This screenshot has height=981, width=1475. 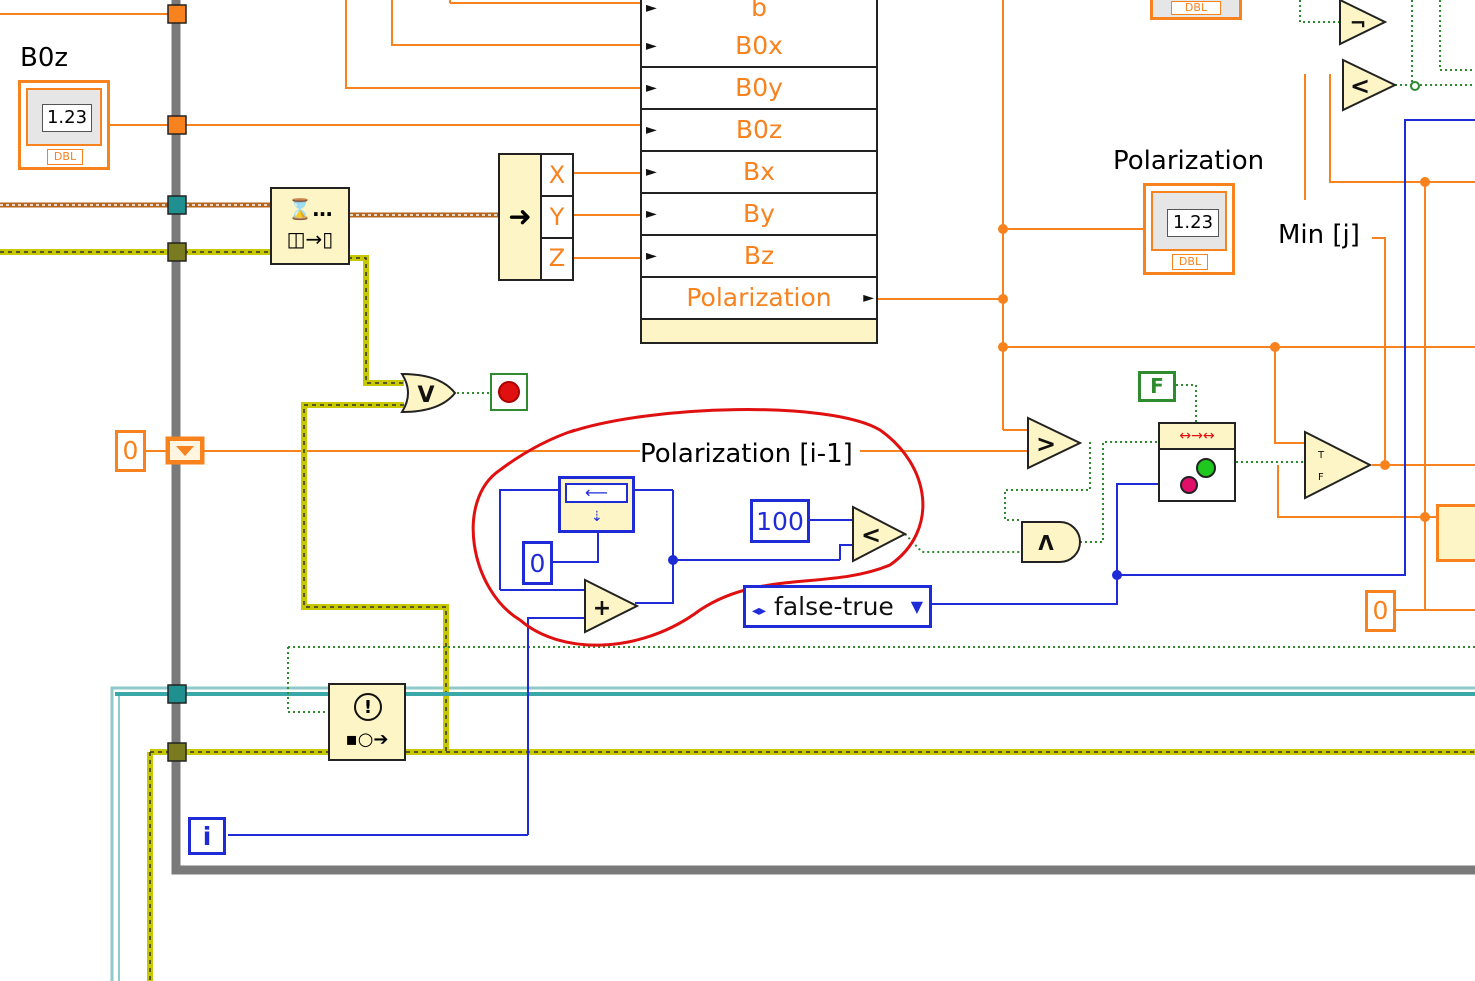 What do you see at coordinates (310, 226) in the screenshot?
I see `dequeue-element-node: ⌛… ◫→▯` at bounding box center [310, 226].